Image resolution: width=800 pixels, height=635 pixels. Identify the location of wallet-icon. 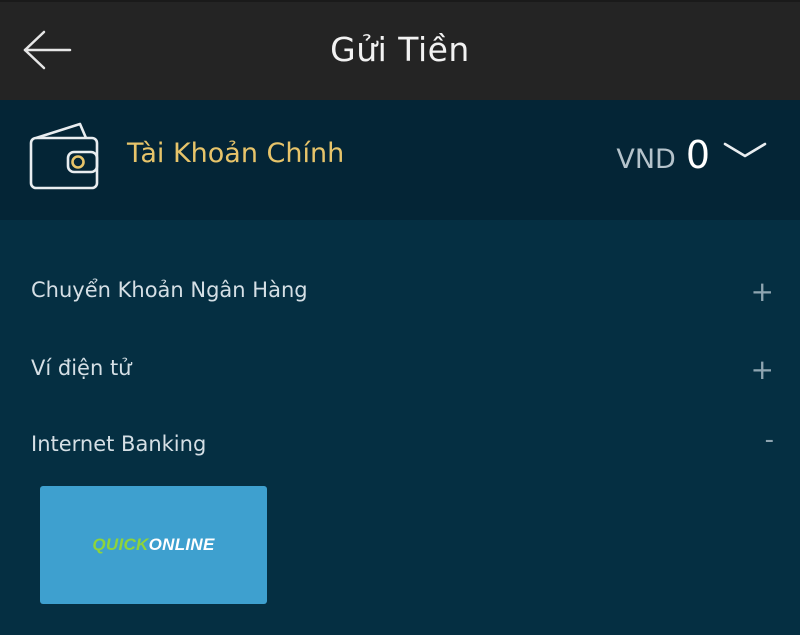
(64, 156).